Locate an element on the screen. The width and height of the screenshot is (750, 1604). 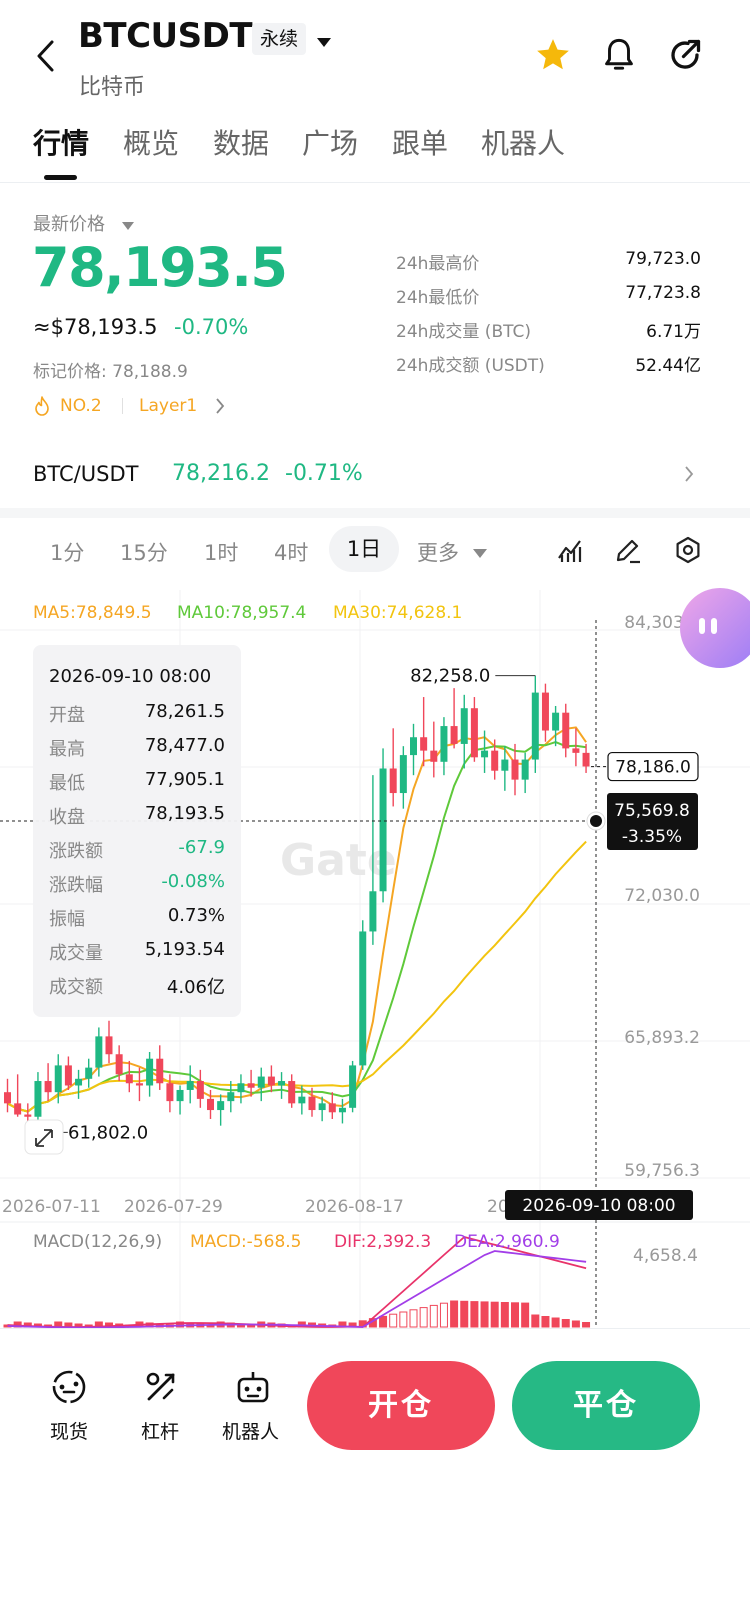
share-icon is located at coordinates (685, 57).